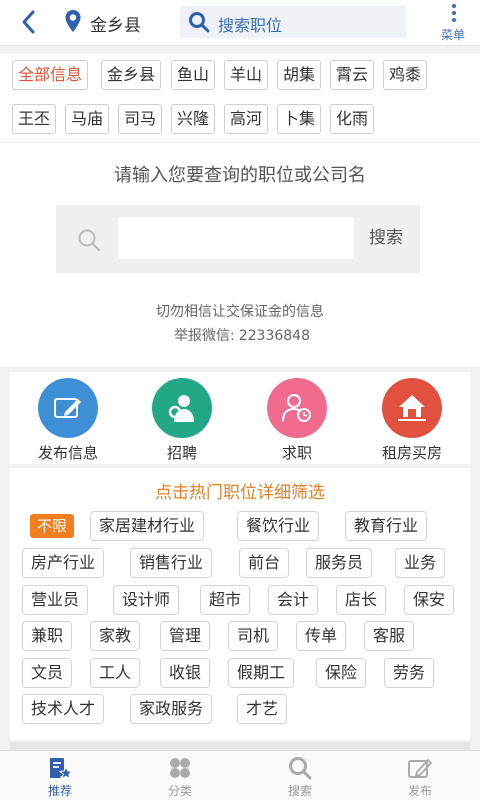 The height and width of the screenshot is (800, 480). What do you see at coordinates (412, 408) in the screenshot?
I see `house-icon` at bounding box center [412, 408].